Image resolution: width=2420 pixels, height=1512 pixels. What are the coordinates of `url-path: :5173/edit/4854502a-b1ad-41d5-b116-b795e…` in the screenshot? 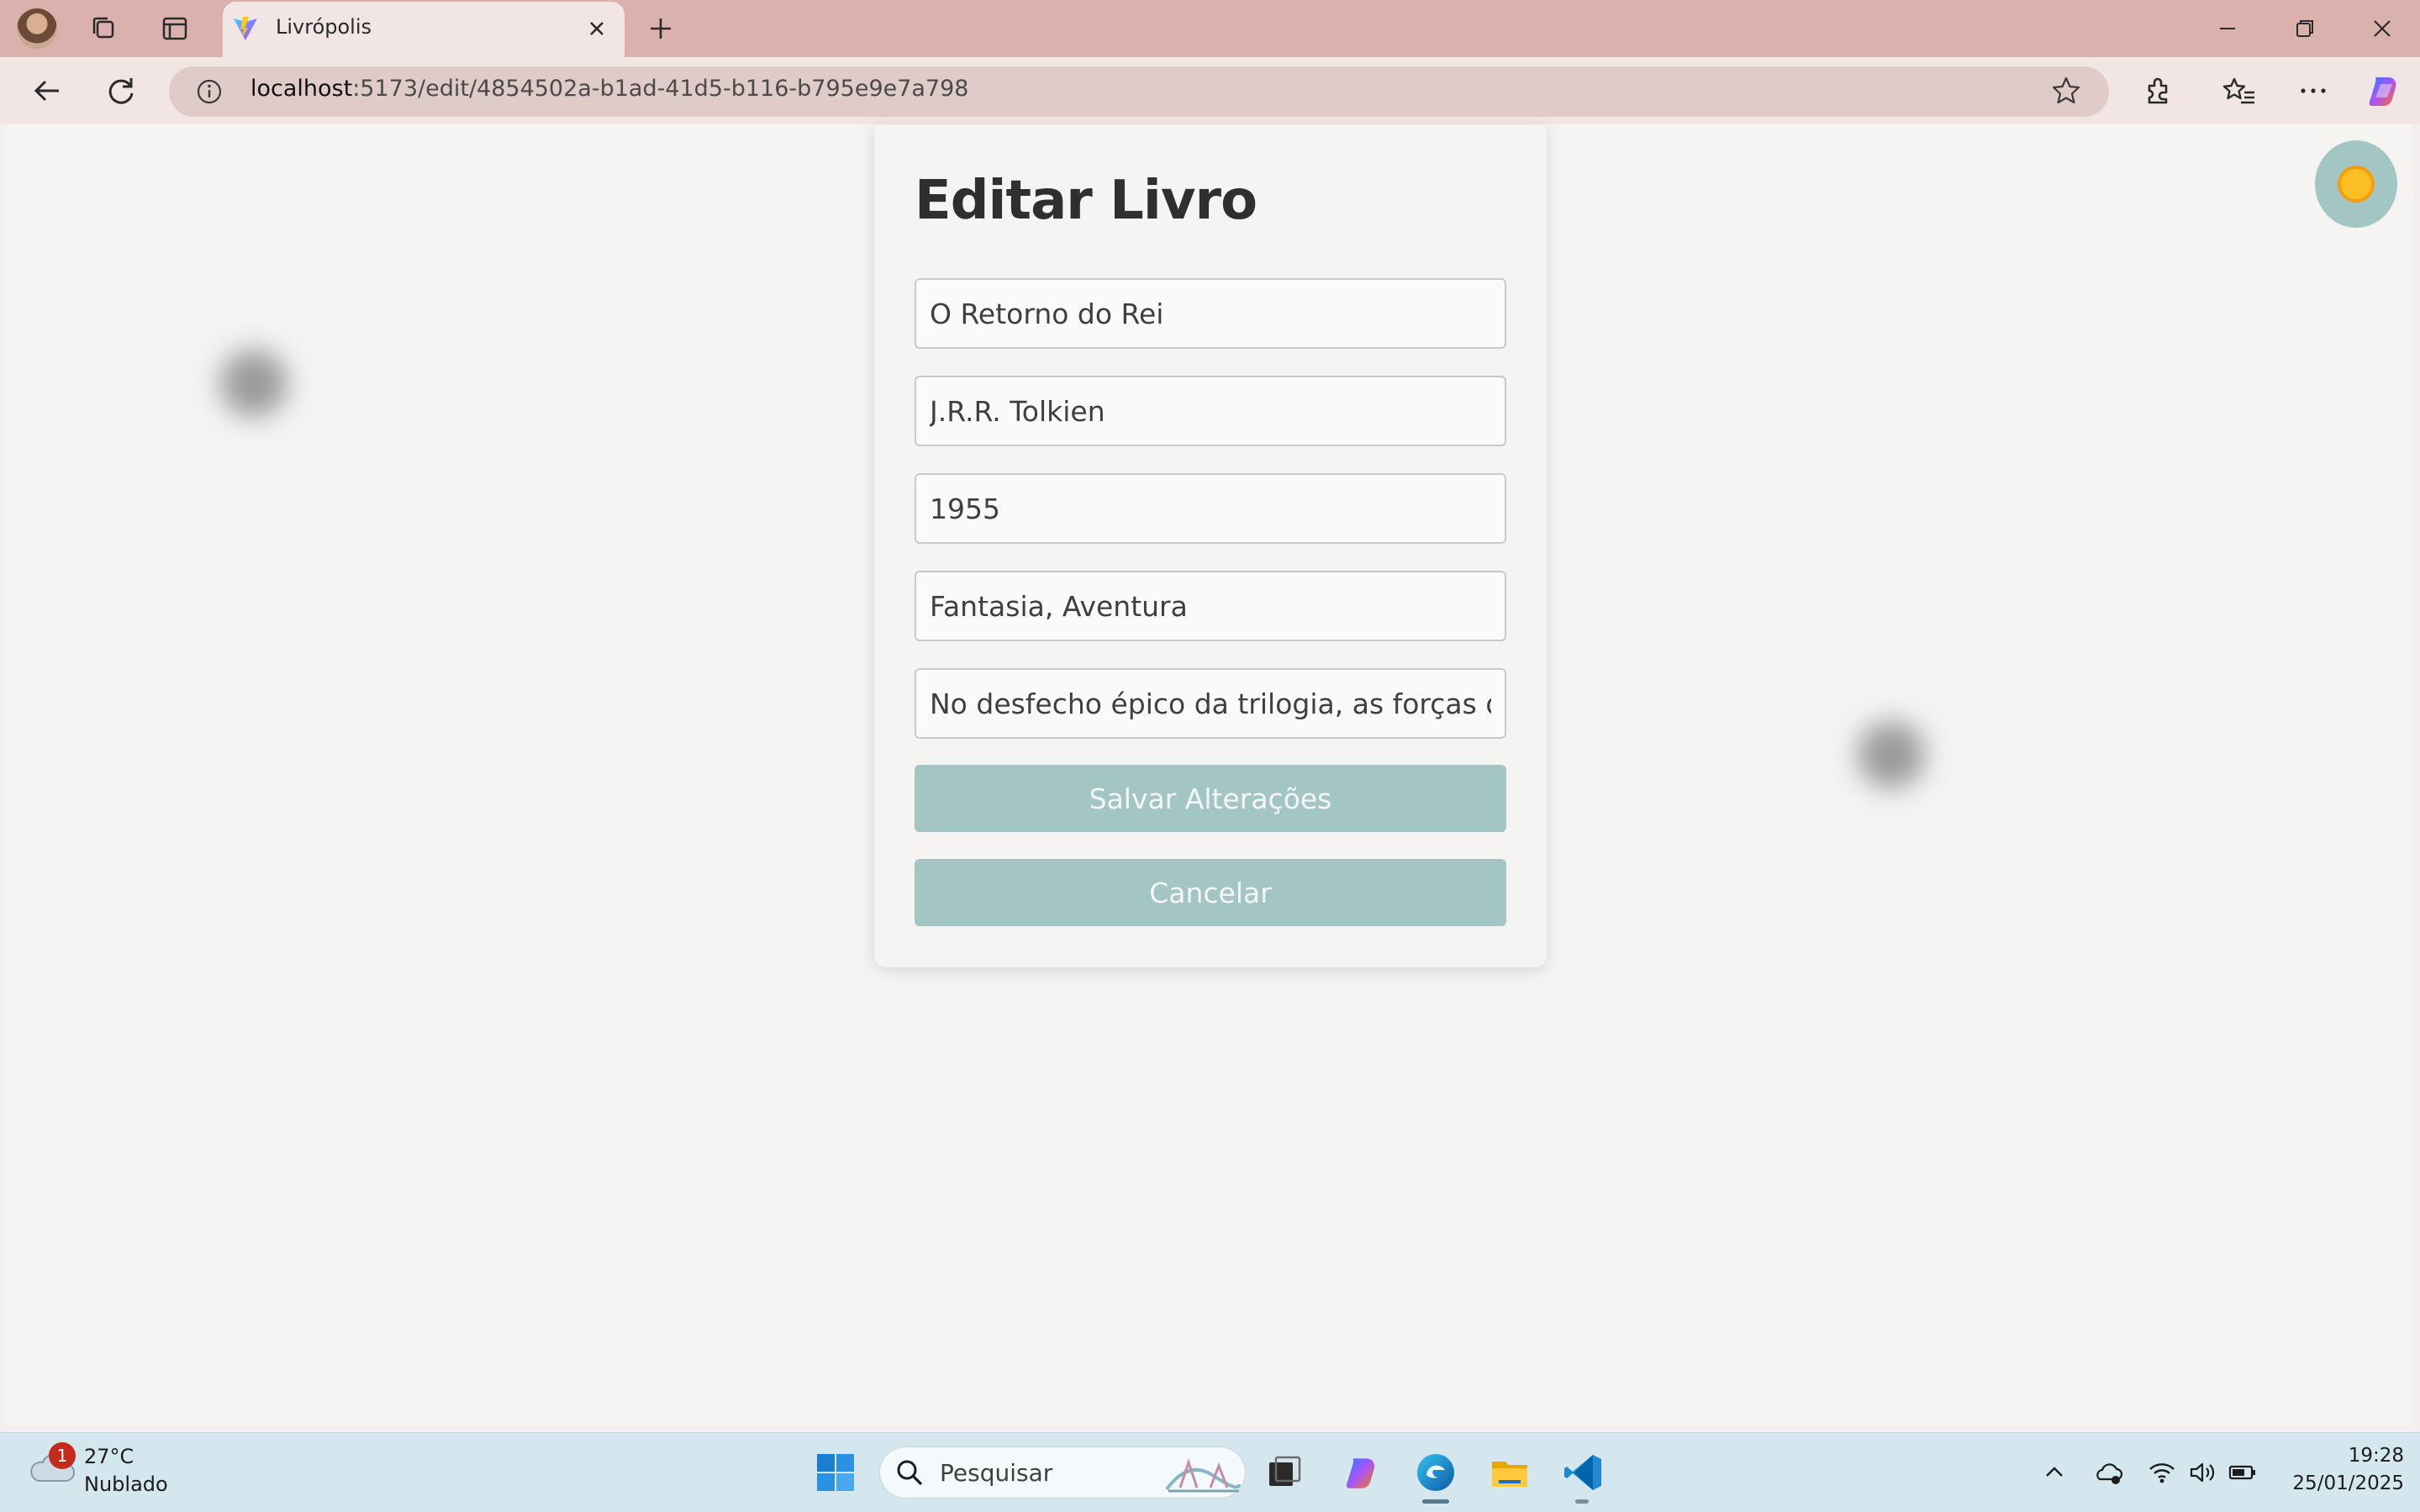 It's located at (660, 89).